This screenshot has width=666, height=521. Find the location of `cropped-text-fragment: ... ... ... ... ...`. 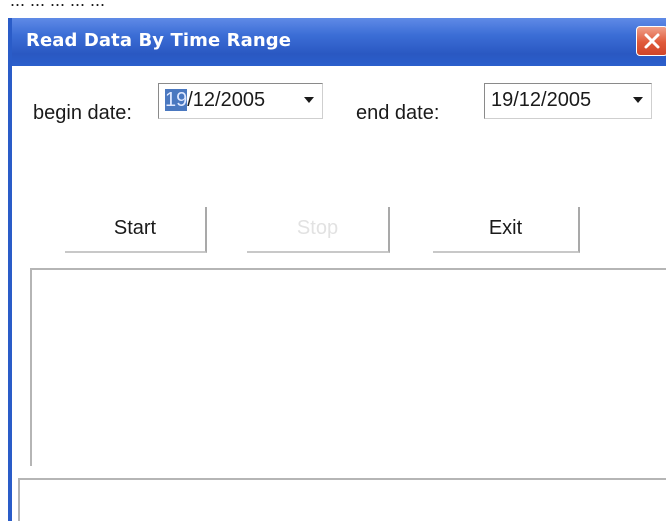

cropped-text-fragment: ... ... ... ... ... is located at coordinates (58, 5).